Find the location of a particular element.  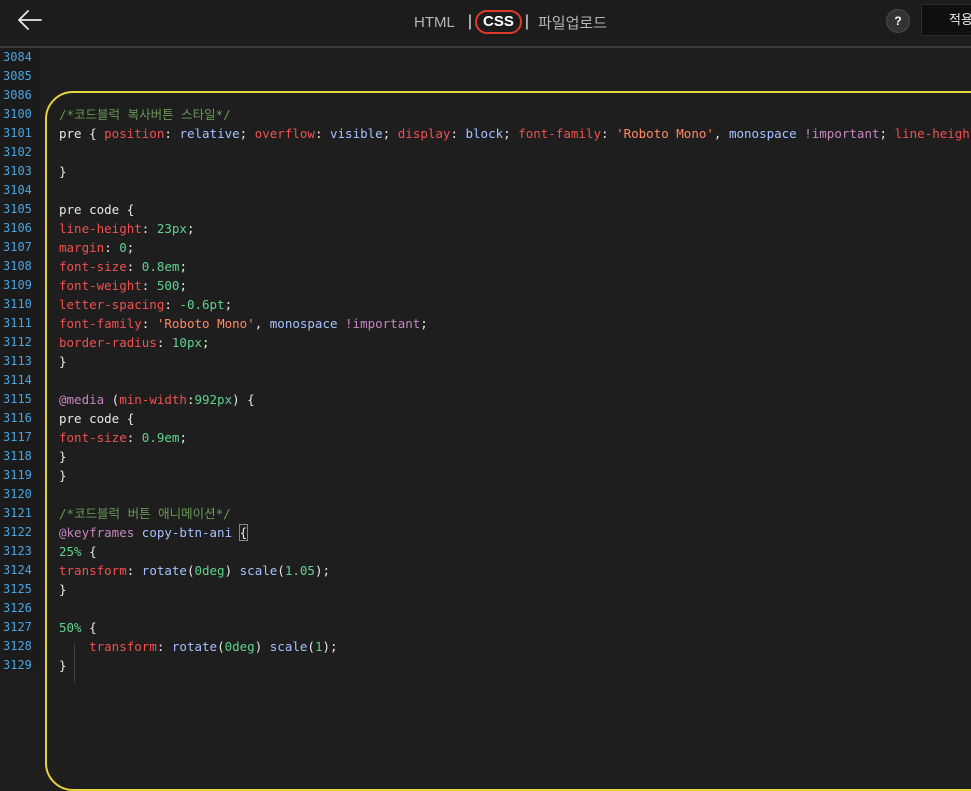

code-text: line-height: 23px; is located at coordinates (127, 228).